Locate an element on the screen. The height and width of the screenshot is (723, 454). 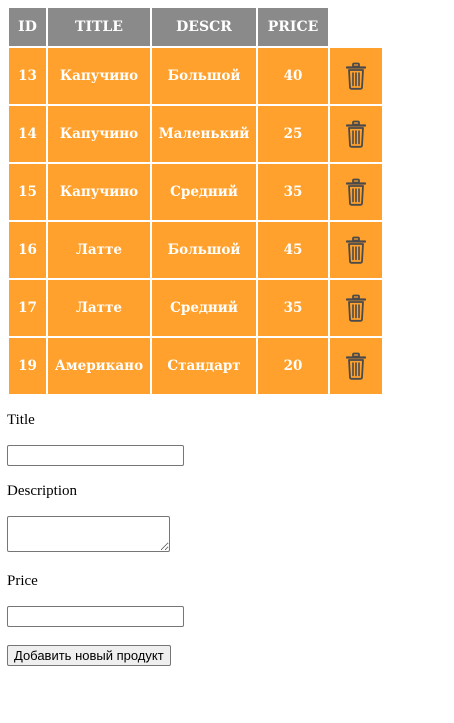
table-row: 15 Капучино Средний 35 is located at coordinates (195, 192).